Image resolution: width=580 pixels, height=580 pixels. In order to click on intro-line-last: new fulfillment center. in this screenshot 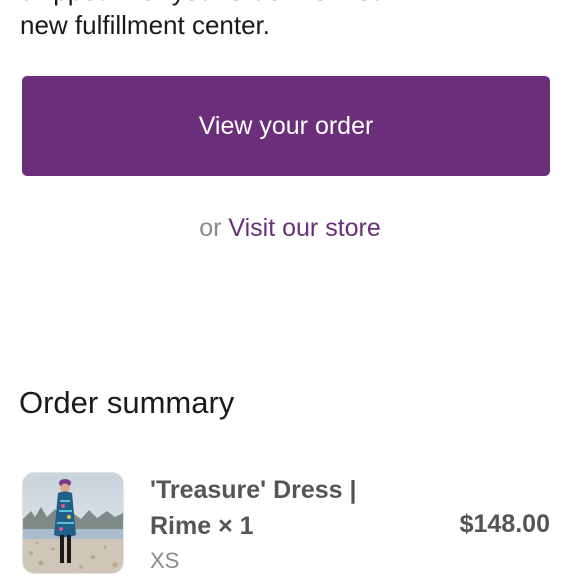, I will do `click(145, 25)`.